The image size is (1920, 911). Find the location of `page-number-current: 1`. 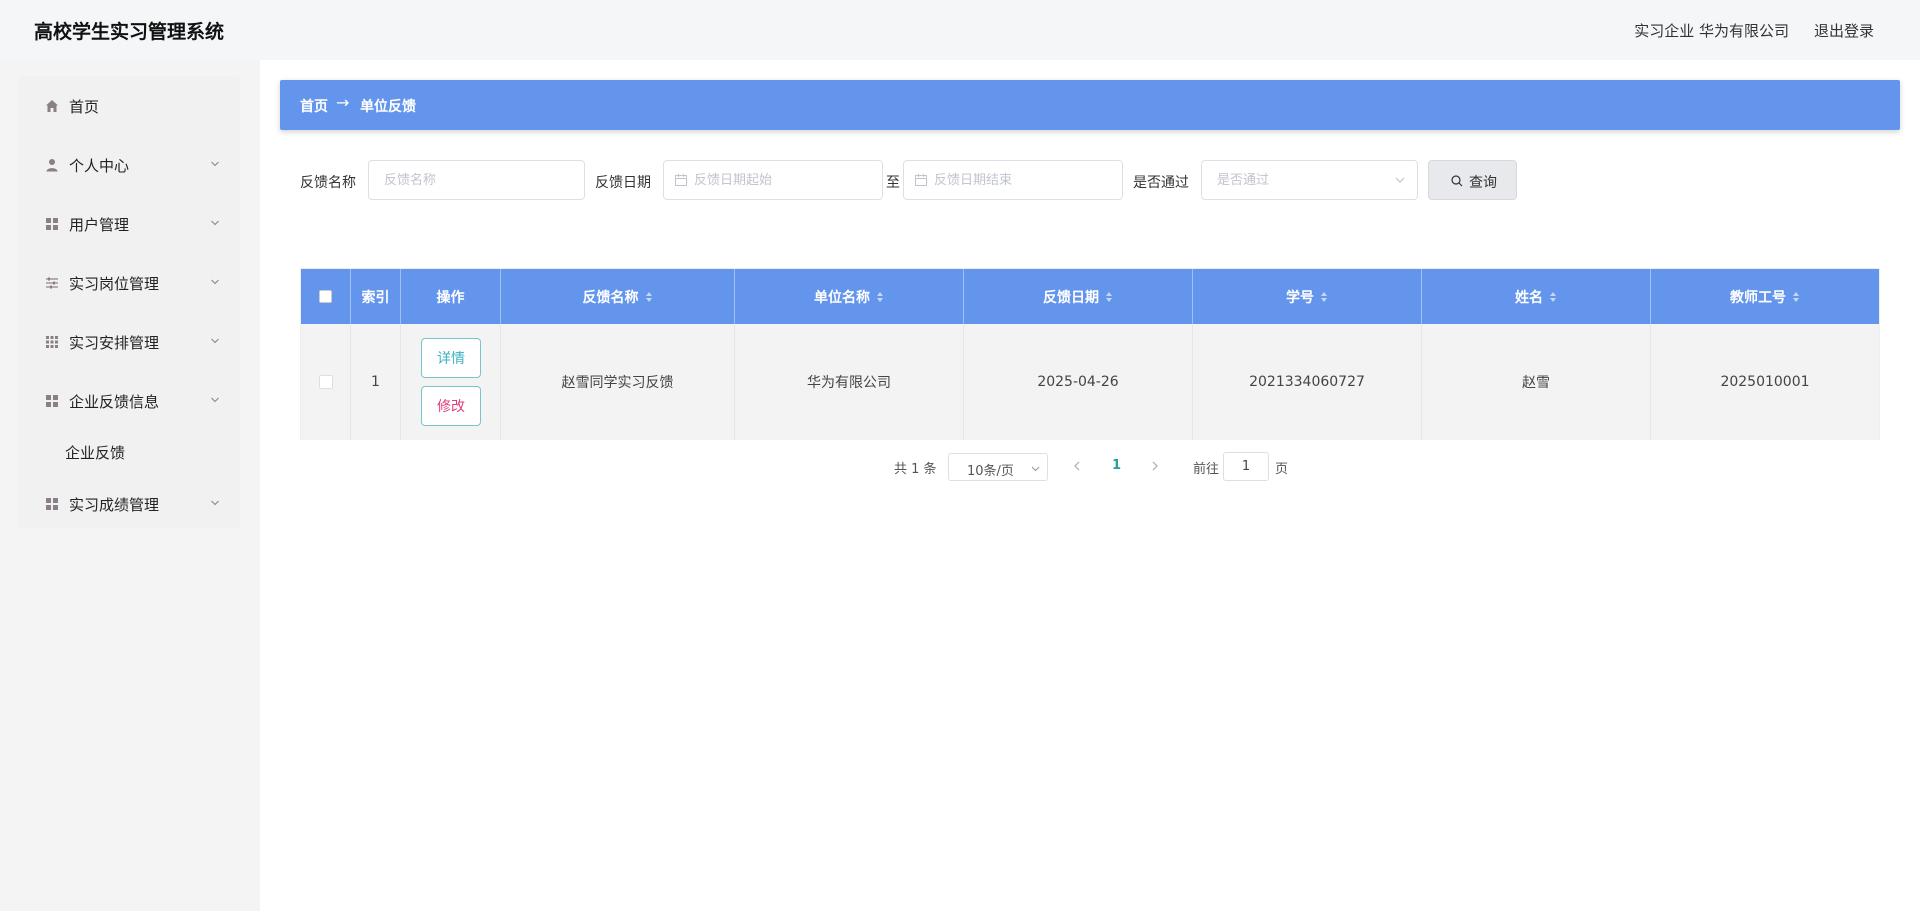

page-number-current: 1 is located at coordinates (1116, 465).